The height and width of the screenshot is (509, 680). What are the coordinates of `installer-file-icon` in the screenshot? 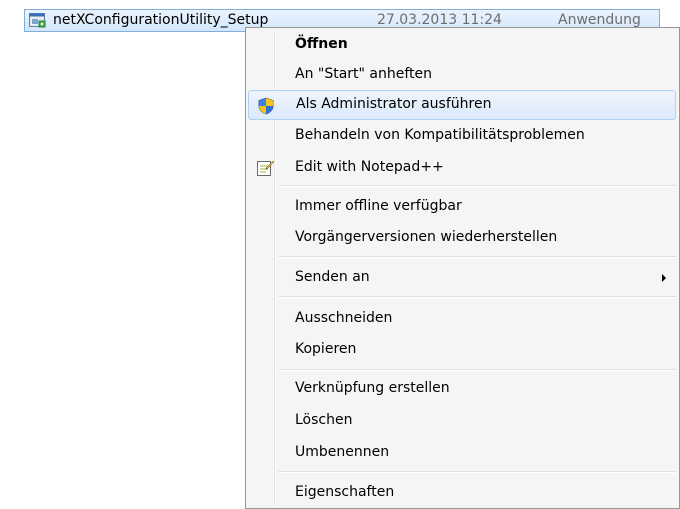 It's located at (37, 20).